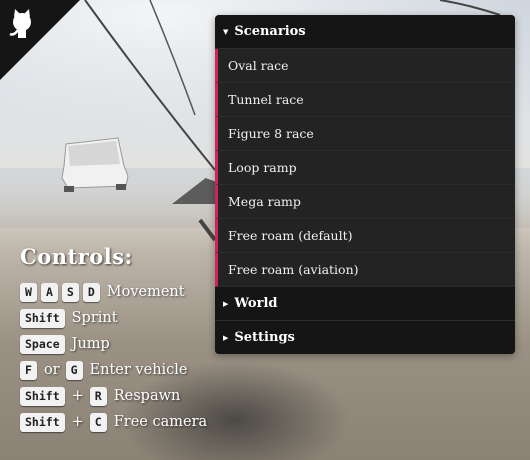  I want to click on scenarios-section-header: ▼ Scenarios, so click(365, 32).